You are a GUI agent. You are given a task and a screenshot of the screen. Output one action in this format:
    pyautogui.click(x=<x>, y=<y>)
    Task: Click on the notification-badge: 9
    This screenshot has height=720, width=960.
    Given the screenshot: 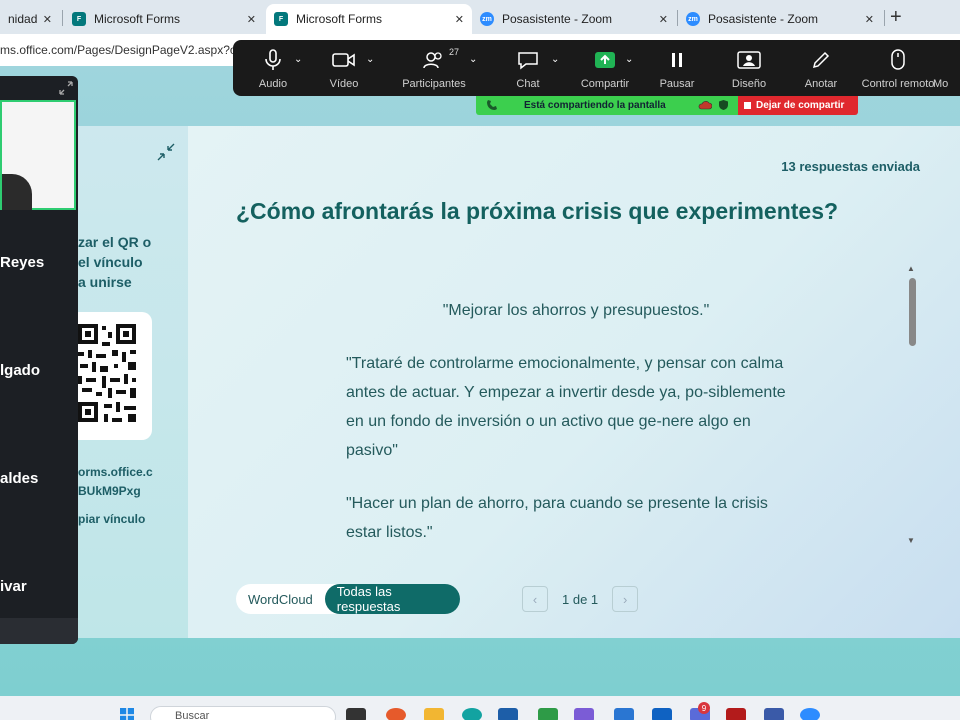 What is the action you would take?
    pyautogui.click(x=704, y=708)
    